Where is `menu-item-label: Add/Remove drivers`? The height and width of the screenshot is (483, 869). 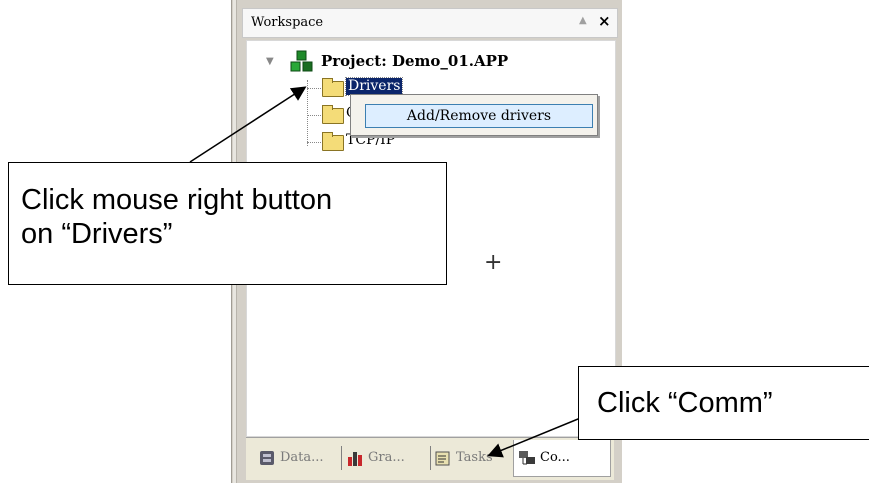 menu-item-label: Add/Remove drivers is located at coordinates (479, 116).